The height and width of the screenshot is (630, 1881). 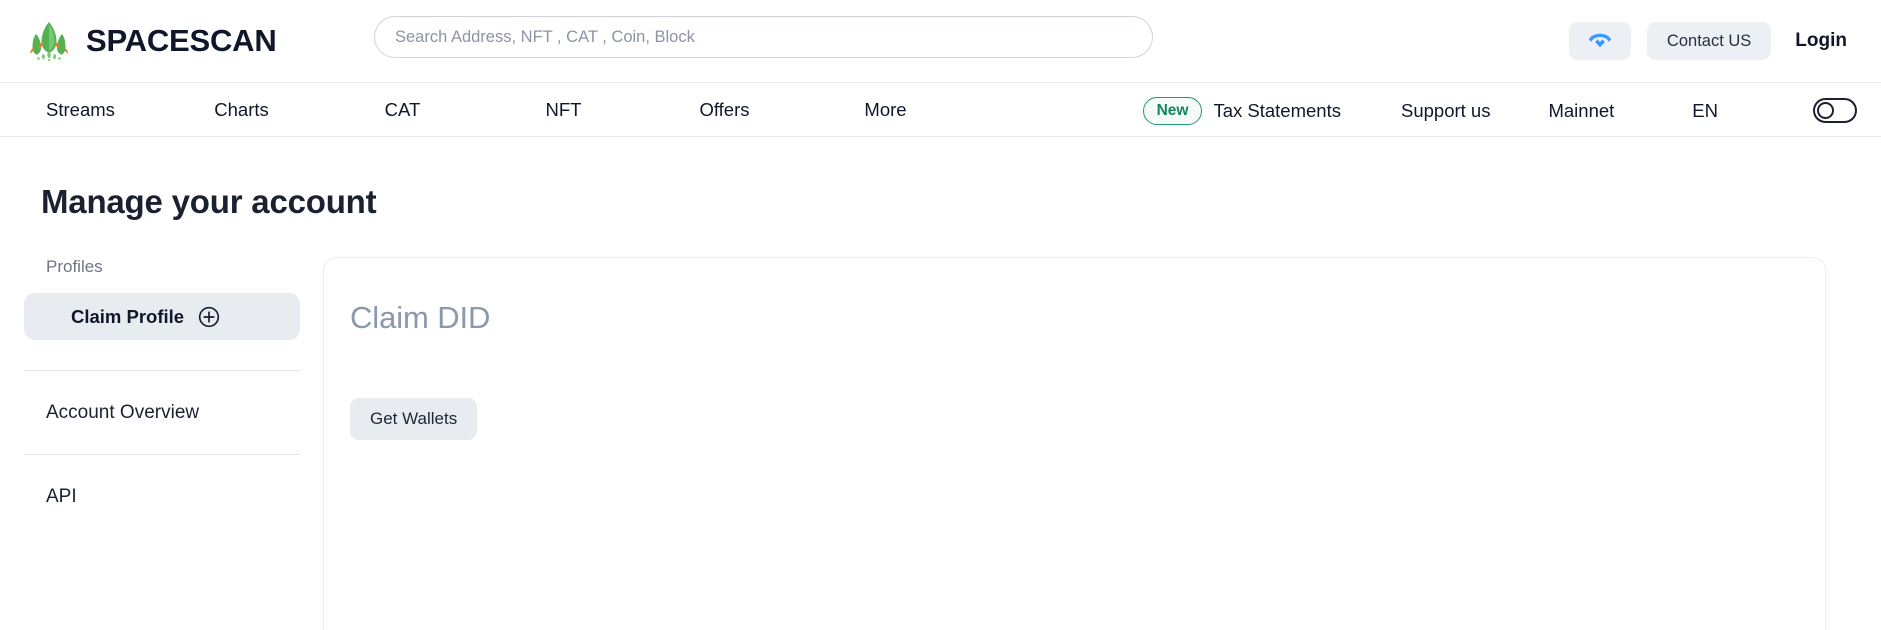 I want to click on nav-item-support-us: Support us, so click(x=1445, y=111).